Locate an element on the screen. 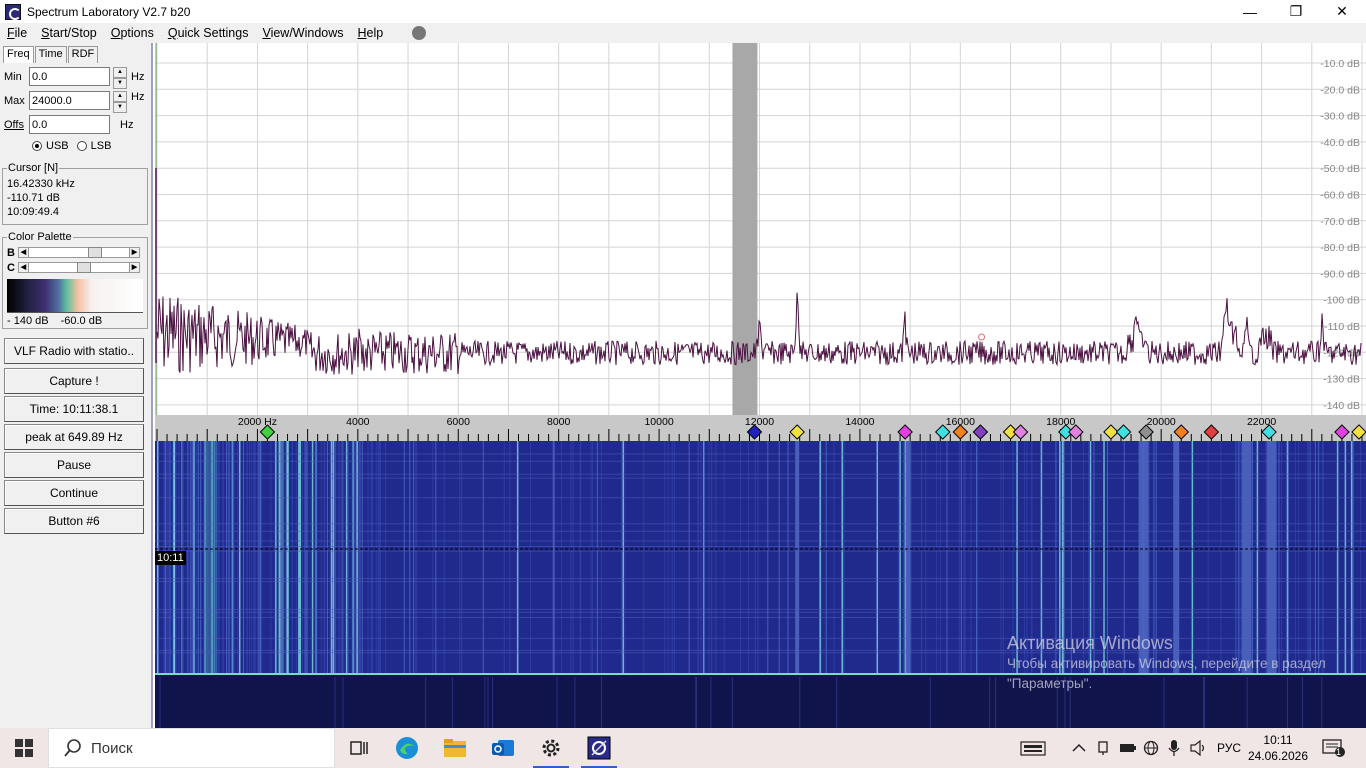 The height and width of the screenshot is (768, 1366). palette-max: -60.0 dB is located at coordinates (81, 321).